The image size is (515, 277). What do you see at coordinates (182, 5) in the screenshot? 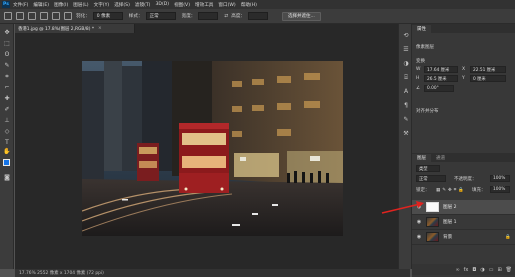
I see `menu-view: 视图(V)` at bounding box center [182, 5].